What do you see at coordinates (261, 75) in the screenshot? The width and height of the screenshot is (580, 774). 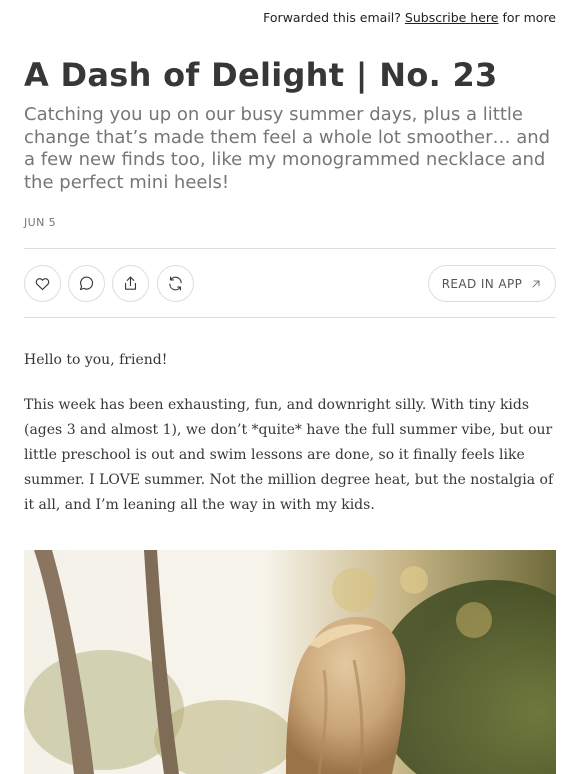 I see `post-title: A Dash of Delight | No. 23` at bounding box center [261, 75].